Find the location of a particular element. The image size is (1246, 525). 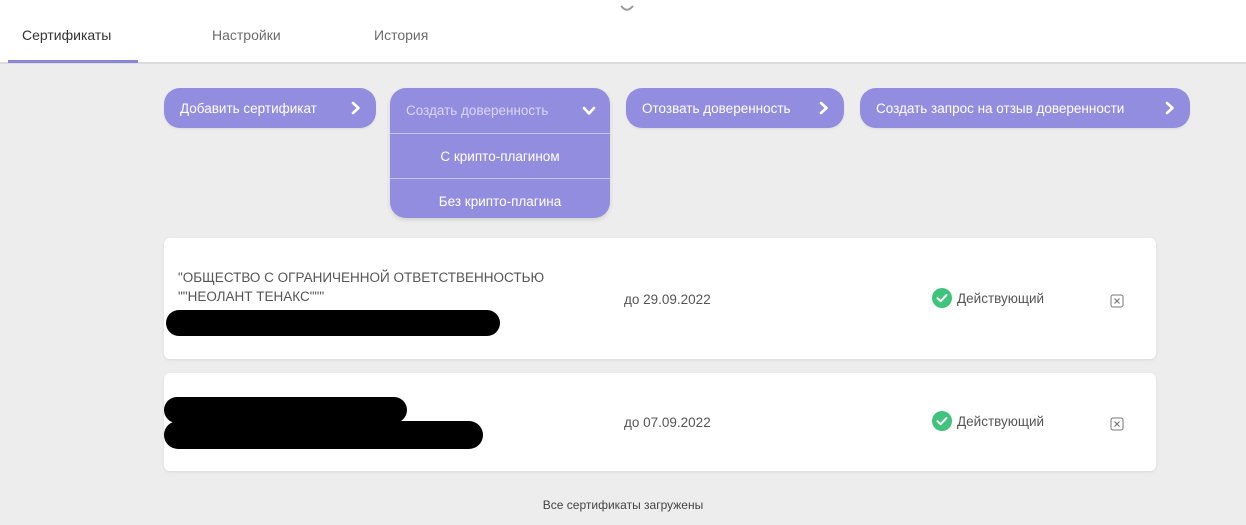

certificate-owner-line-2: ""НЕОЛАНТ ТЕНАКС""" is located at coordinates (251, 296).